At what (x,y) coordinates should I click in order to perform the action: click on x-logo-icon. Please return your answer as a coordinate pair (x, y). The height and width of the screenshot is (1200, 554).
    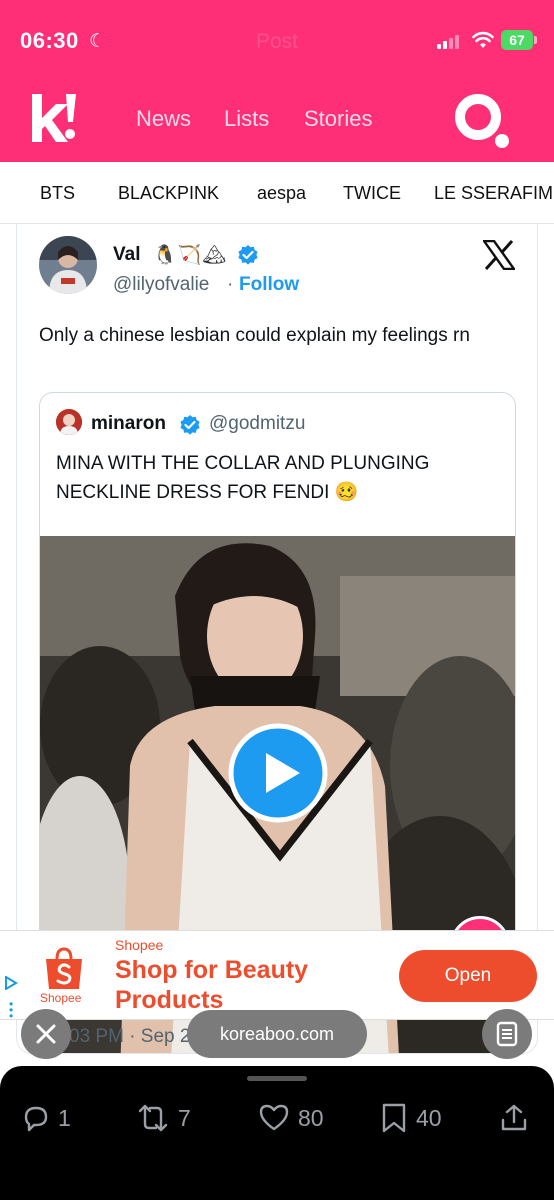
    Looking at the image, I should click on (499, 255).